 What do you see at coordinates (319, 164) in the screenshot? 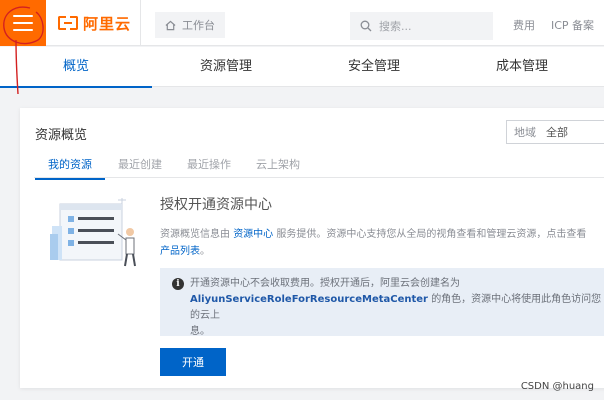
I see `sub-tabs: 我的资源 最近创建 最近操作 云上架构` at bounding box center [319, 164].